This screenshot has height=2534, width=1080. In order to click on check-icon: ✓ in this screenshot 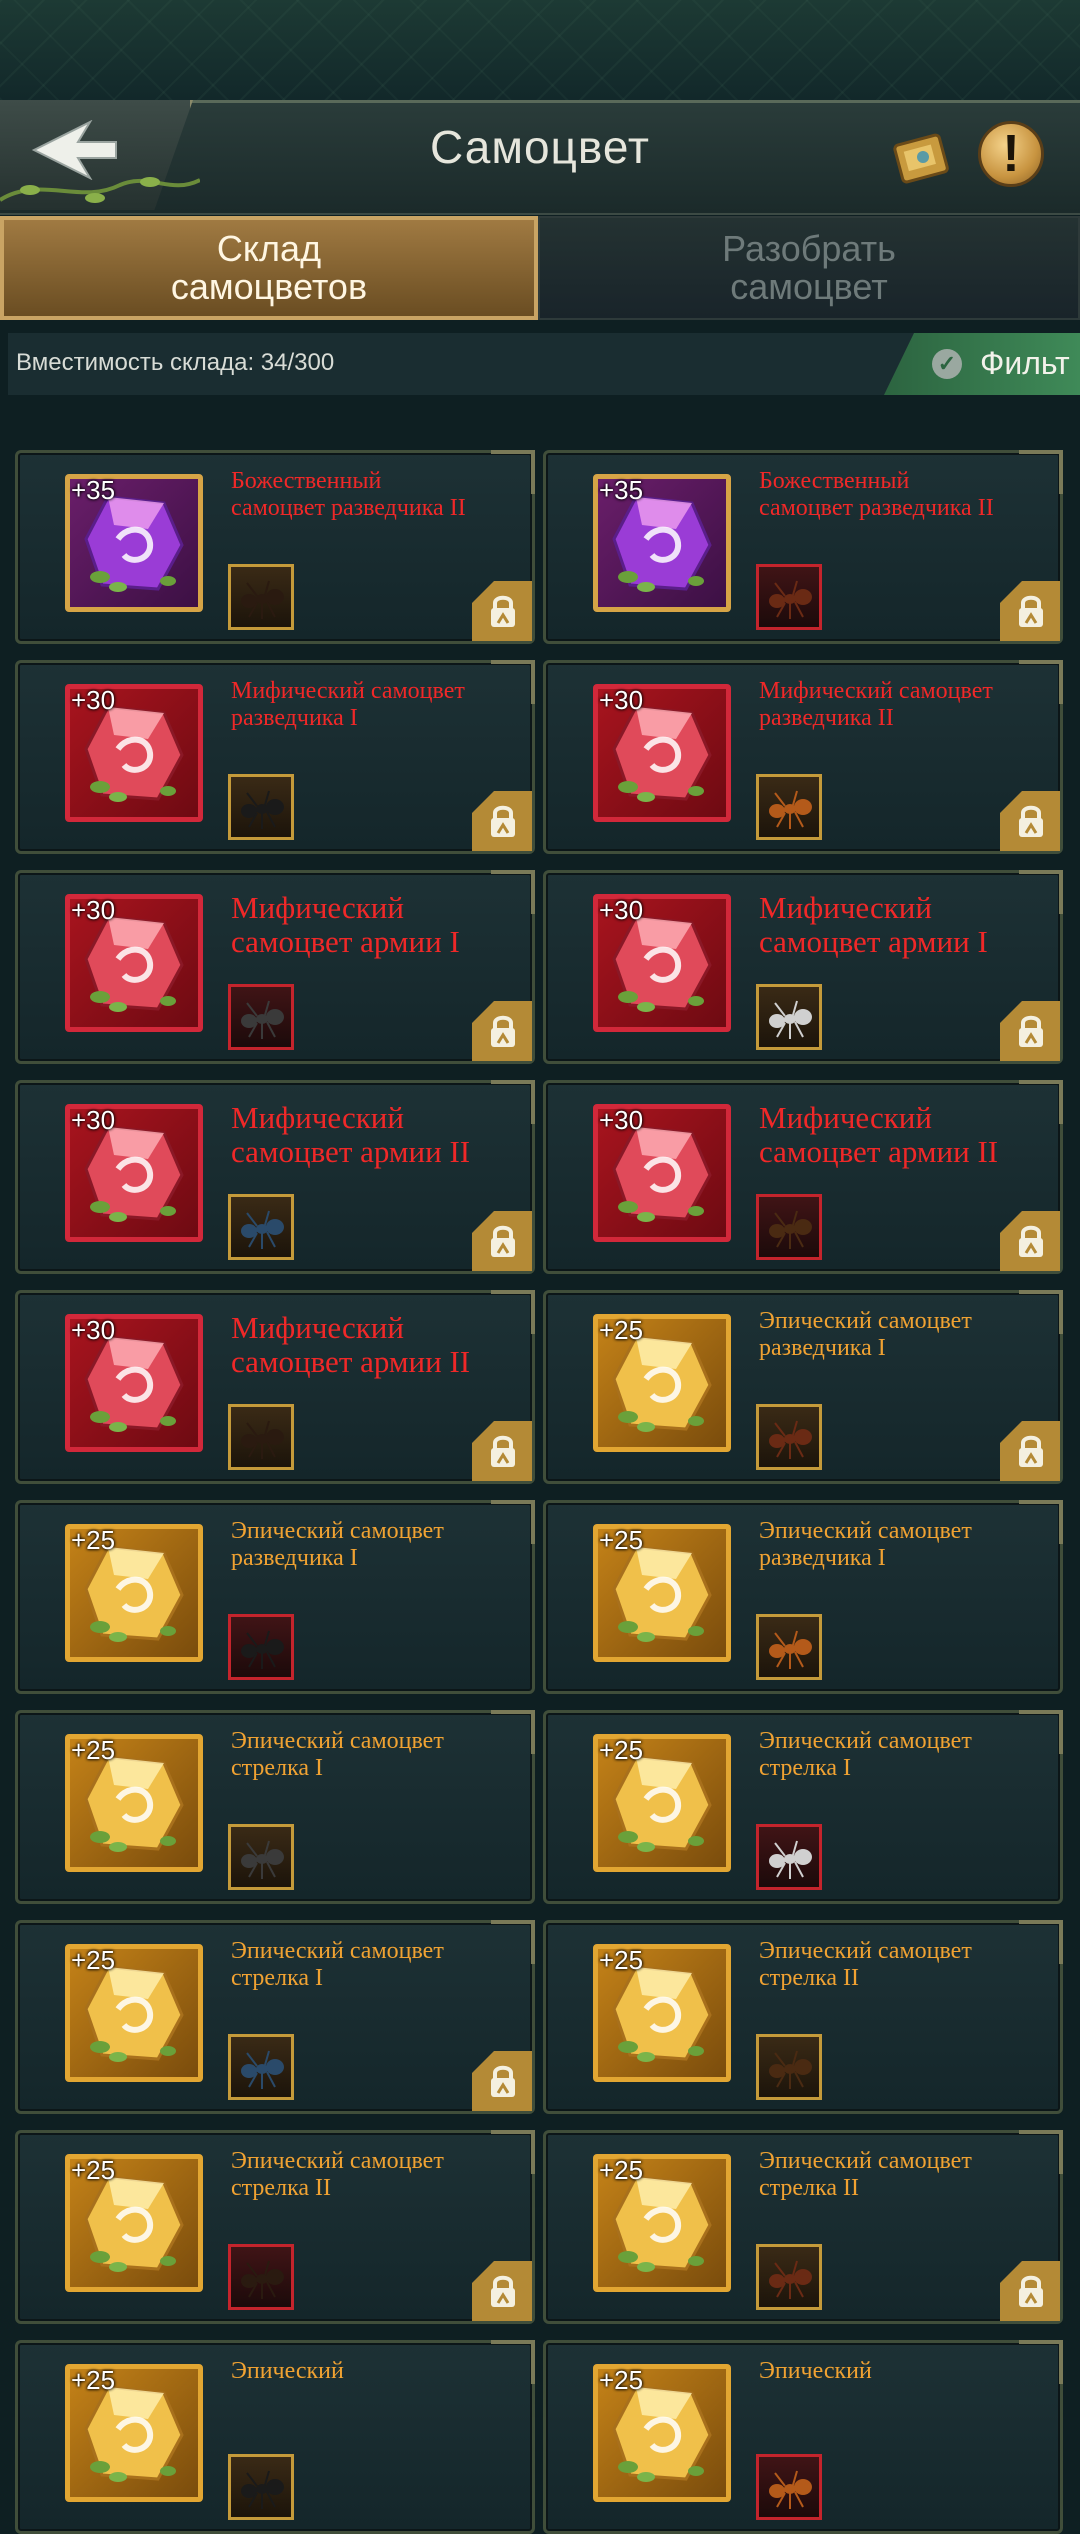, I will do `click(947, 364)`.